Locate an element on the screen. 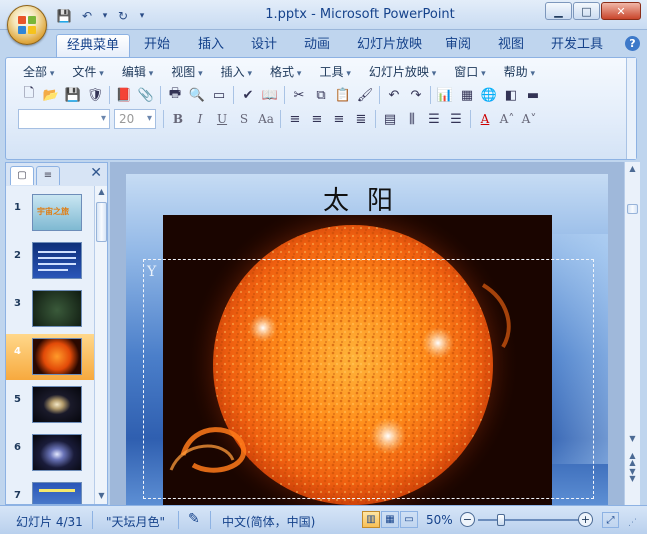 This screenshot has height=534, width=647. font-name-combo is located at coordinates (64, 119).